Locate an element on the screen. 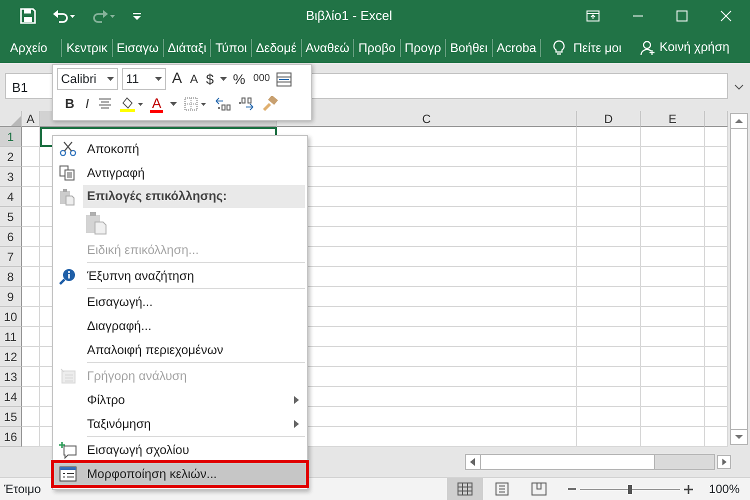  window-title: Βιβλίο1 - Excel is located at coordinates (349, 16).